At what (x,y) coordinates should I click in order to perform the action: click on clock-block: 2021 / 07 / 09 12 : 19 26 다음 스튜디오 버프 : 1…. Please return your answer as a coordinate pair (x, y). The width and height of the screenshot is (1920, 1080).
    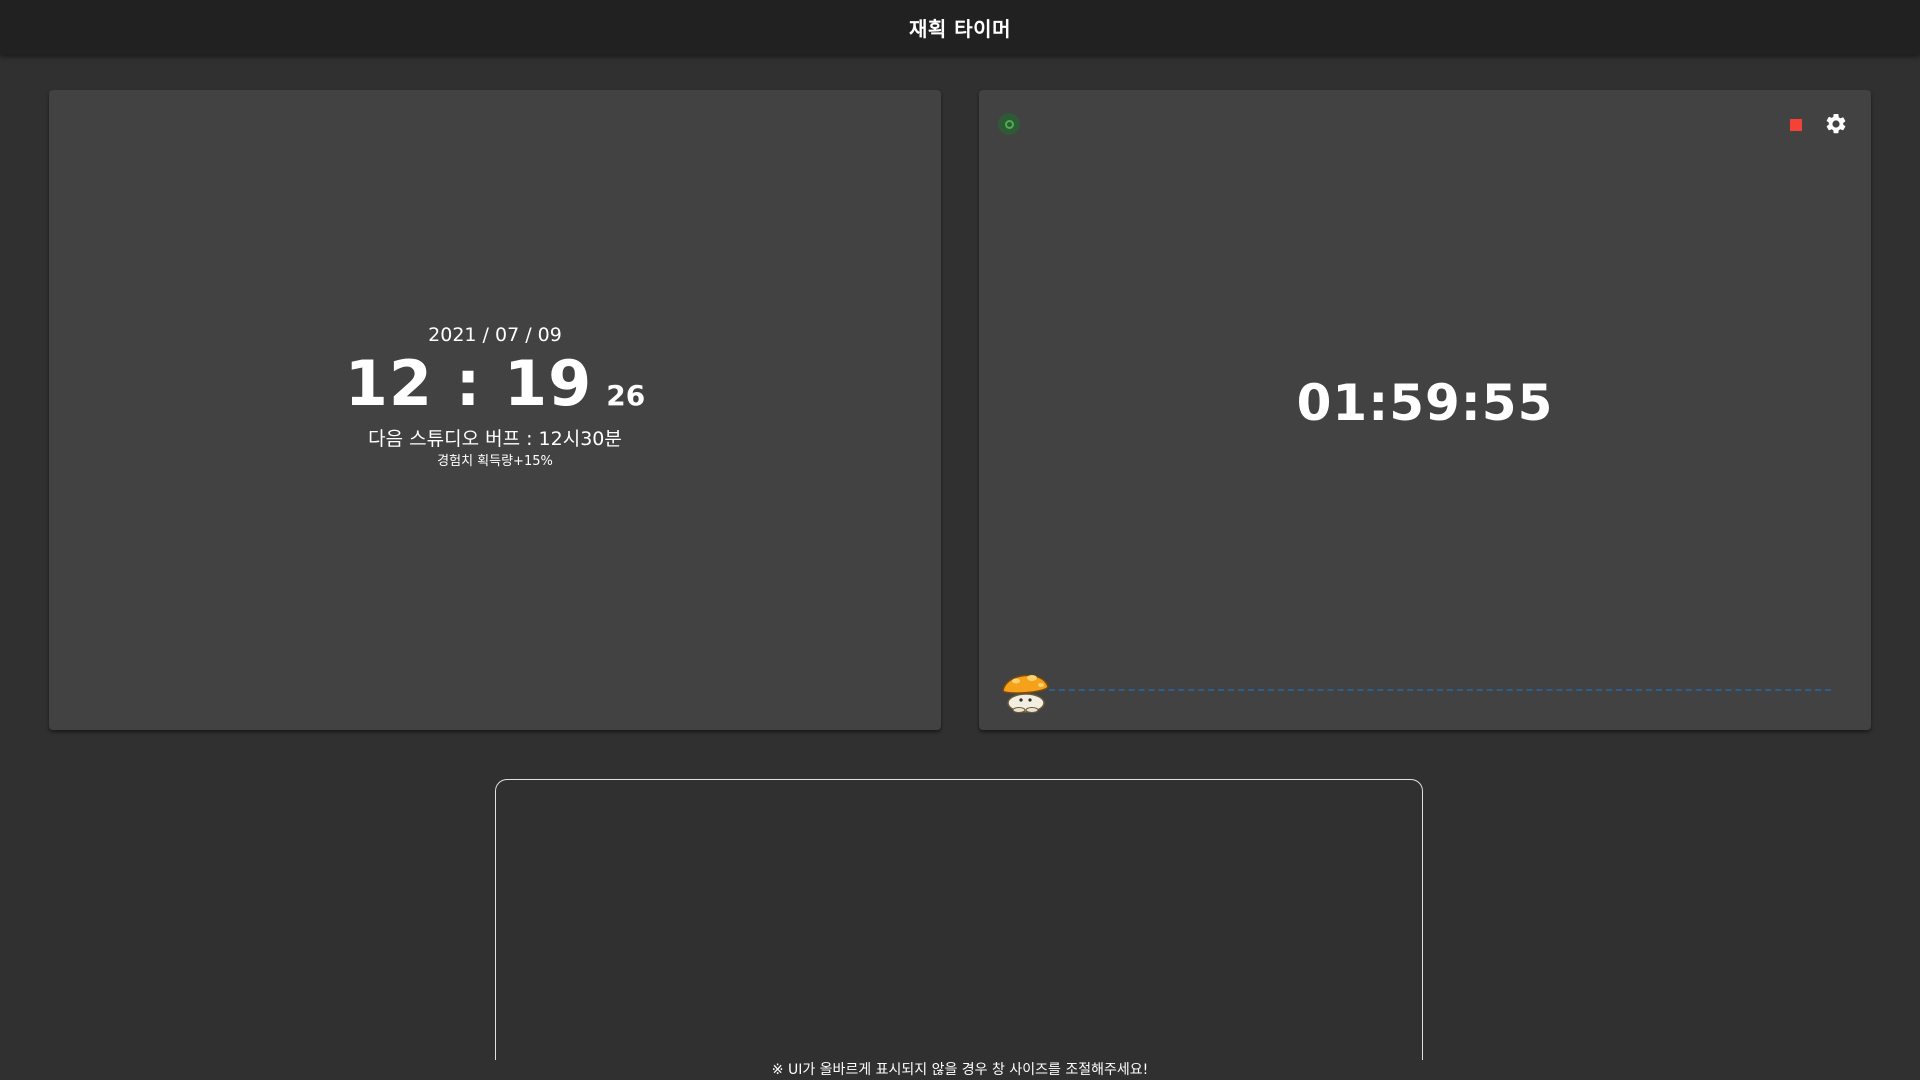
    Looking at the image, I should click on (495, 396).